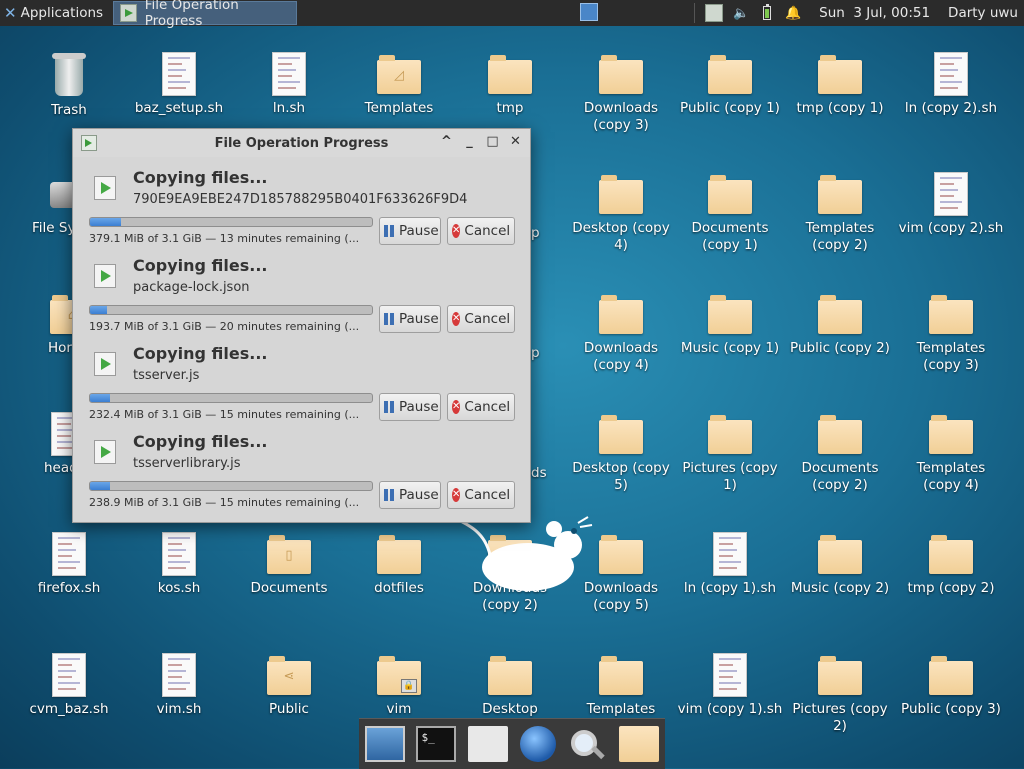 This screenshot has width=1024, height=769. I want to click on desktop-icon-file: ln (copy 1).sh, so click(730, 563).